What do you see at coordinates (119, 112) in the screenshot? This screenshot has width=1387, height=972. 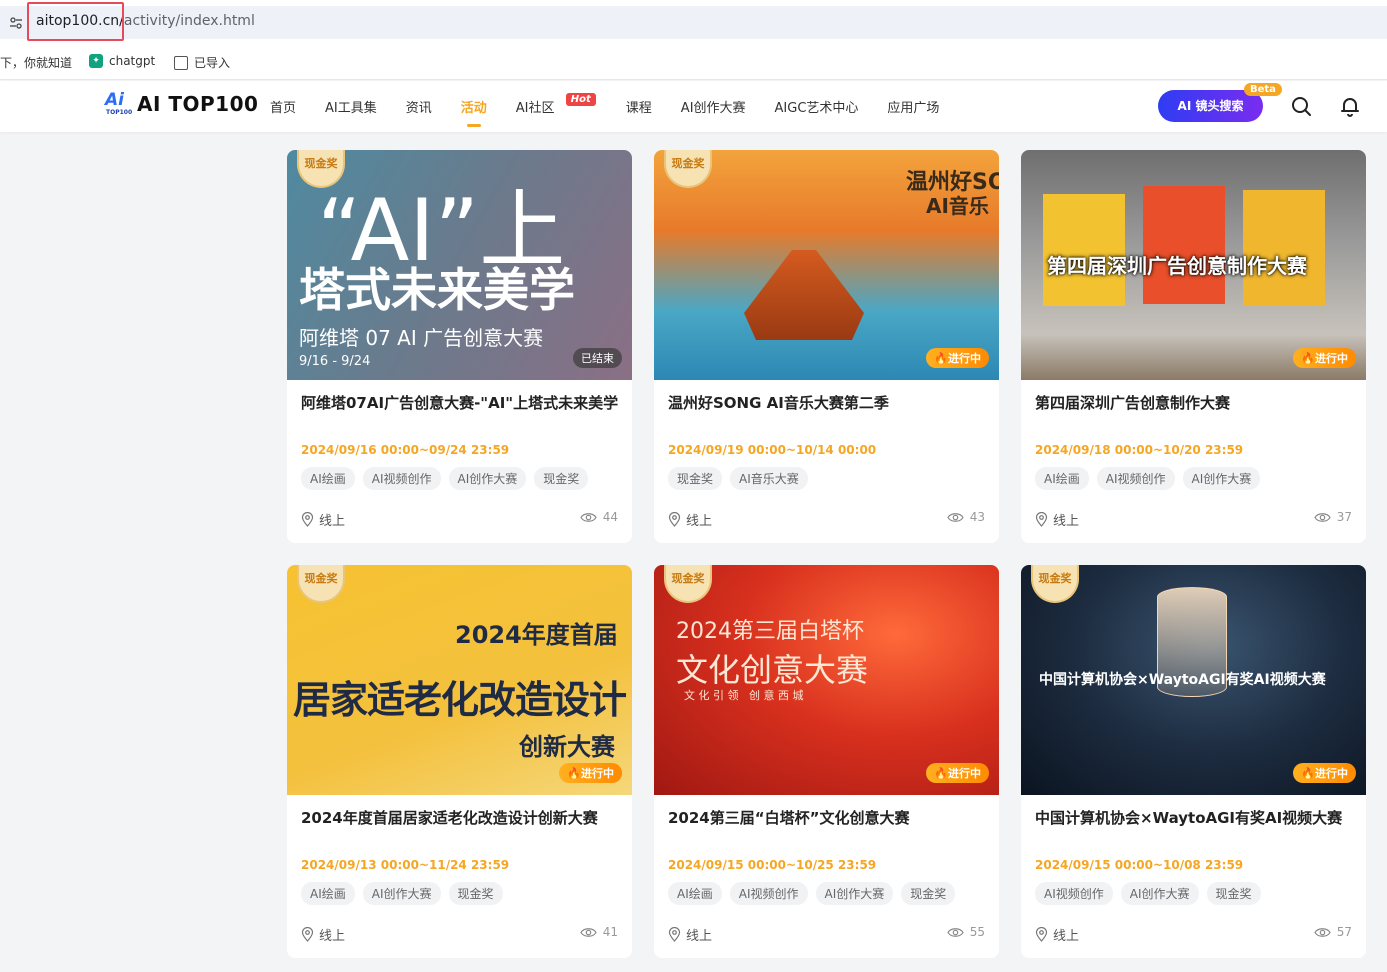 I see `logo-mark-sub: TOP100` at bounding box center [119, 112].